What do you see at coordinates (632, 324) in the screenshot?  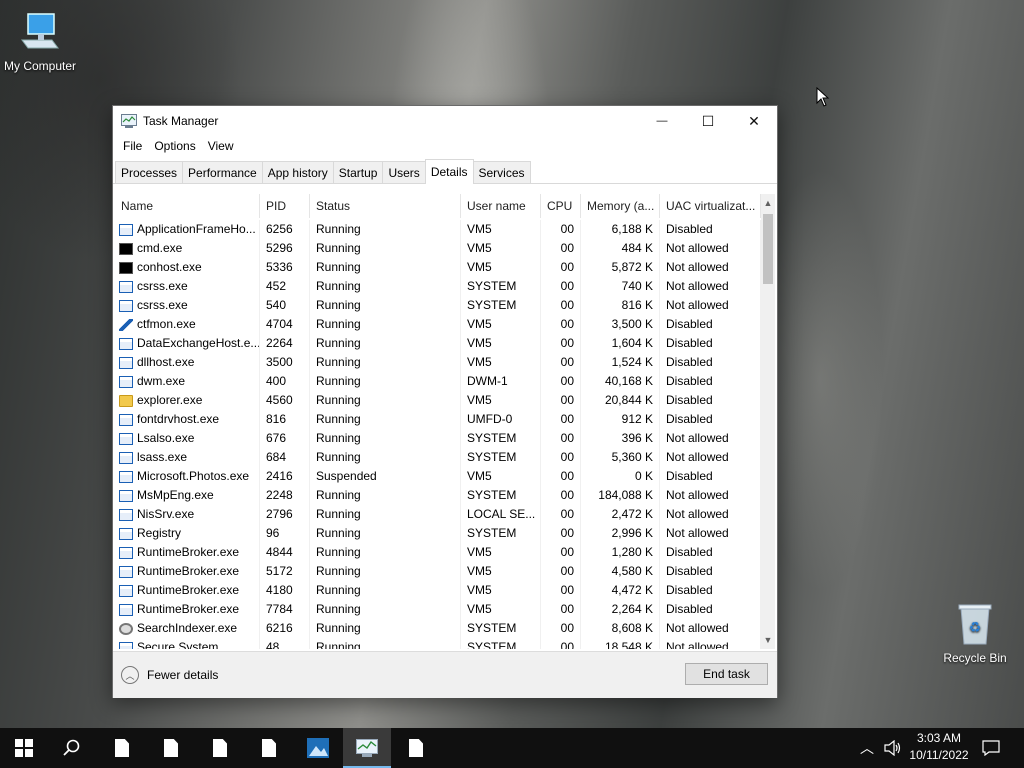 I see `process-memory: 3,500 K` at bounding box center [632, 324].